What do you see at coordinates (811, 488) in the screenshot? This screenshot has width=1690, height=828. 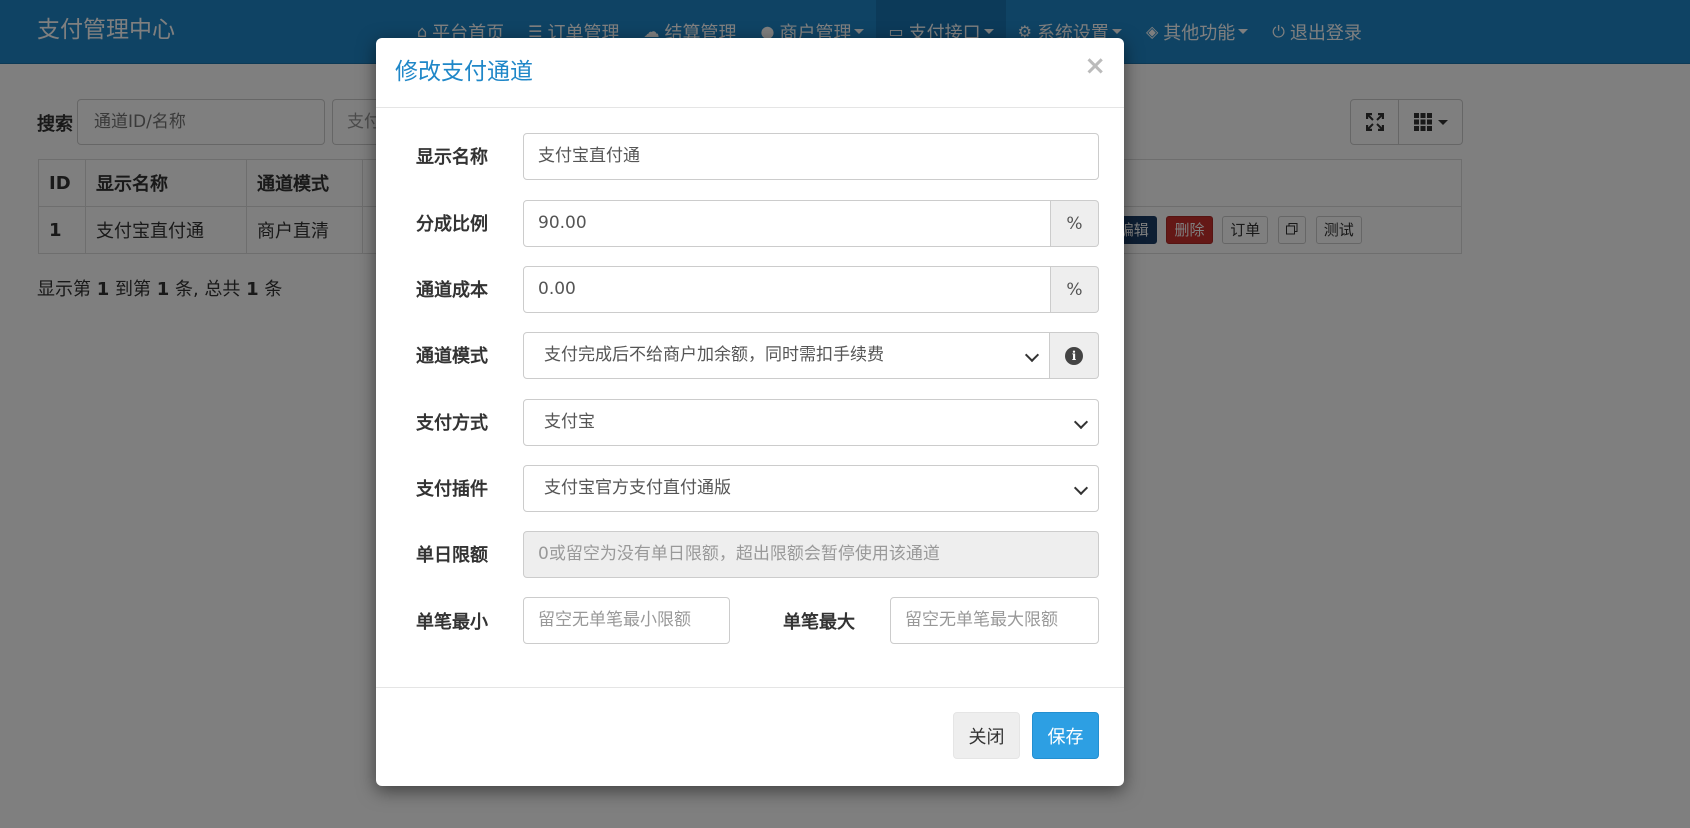 I see `pay-plugin-select: 支付宝官方支付直付通版` at bounding box center [811, 488].